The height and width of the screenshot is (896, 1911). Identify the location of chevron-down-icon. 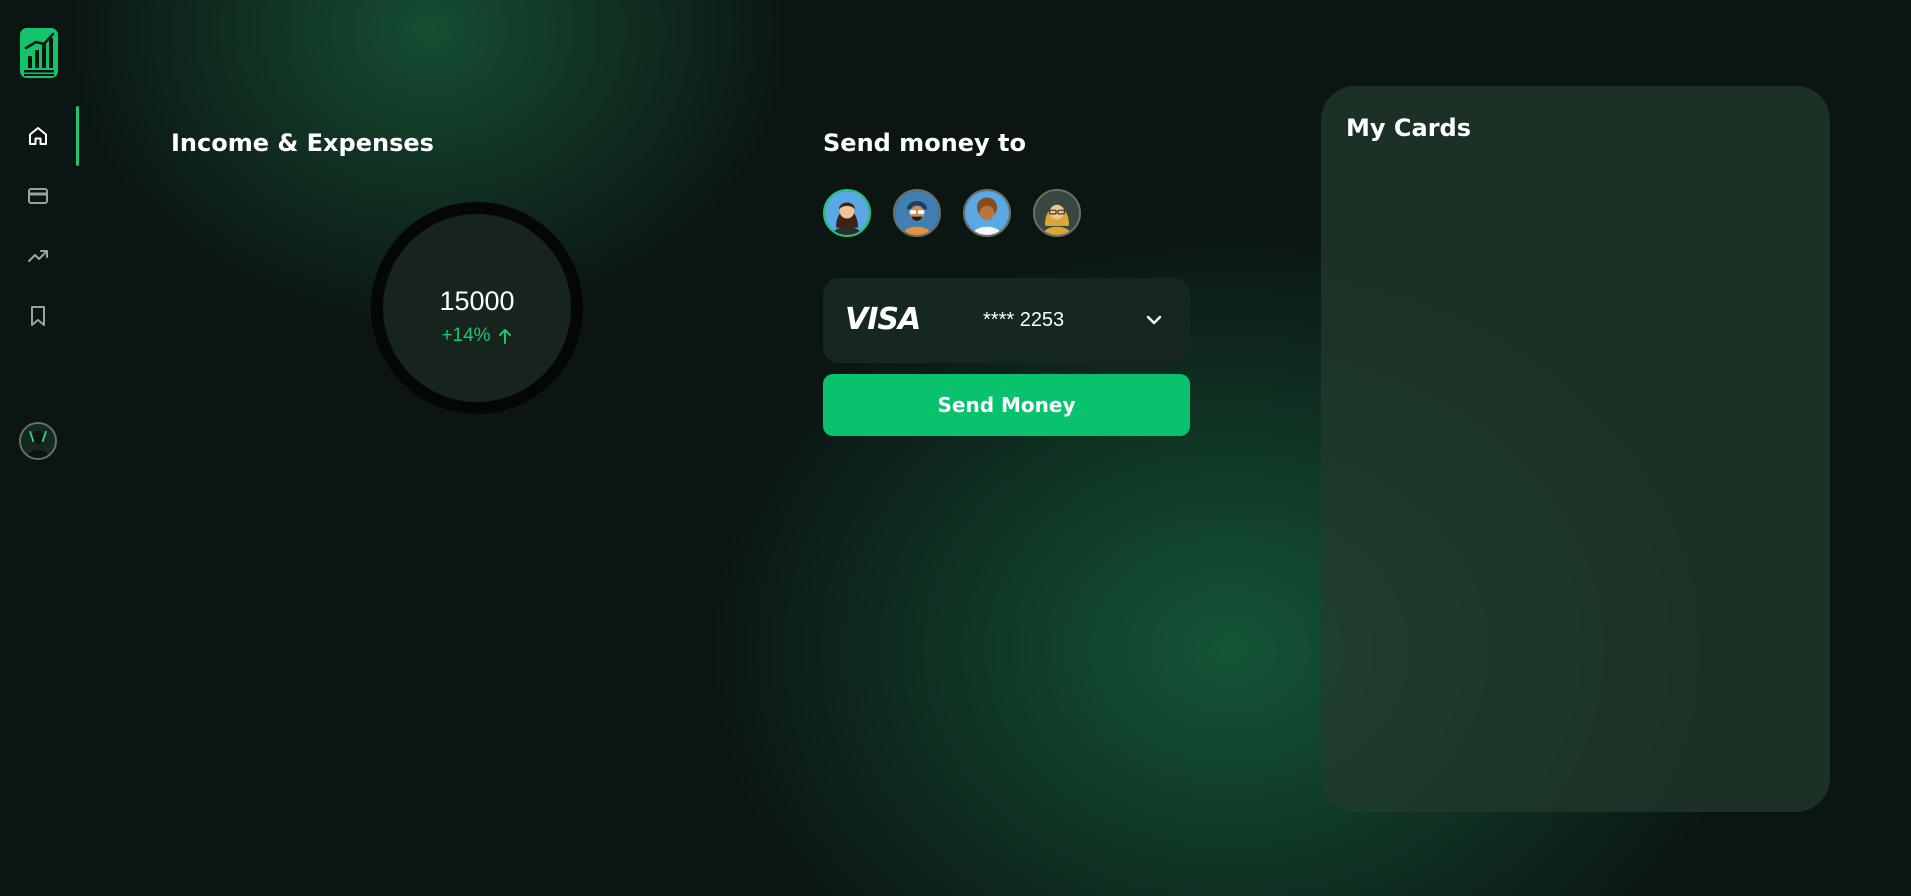
(1154, 320).